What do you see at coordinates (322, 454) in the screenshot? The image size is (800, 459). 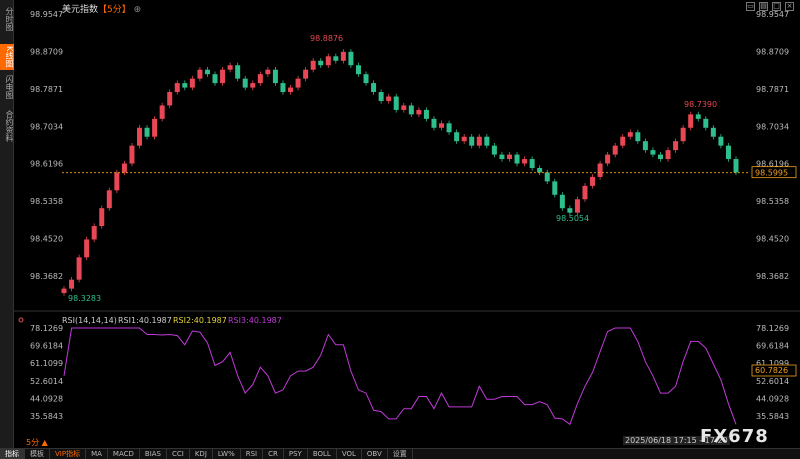 I see `indicator-tab: BOLL` at bounding box center [322, 454].